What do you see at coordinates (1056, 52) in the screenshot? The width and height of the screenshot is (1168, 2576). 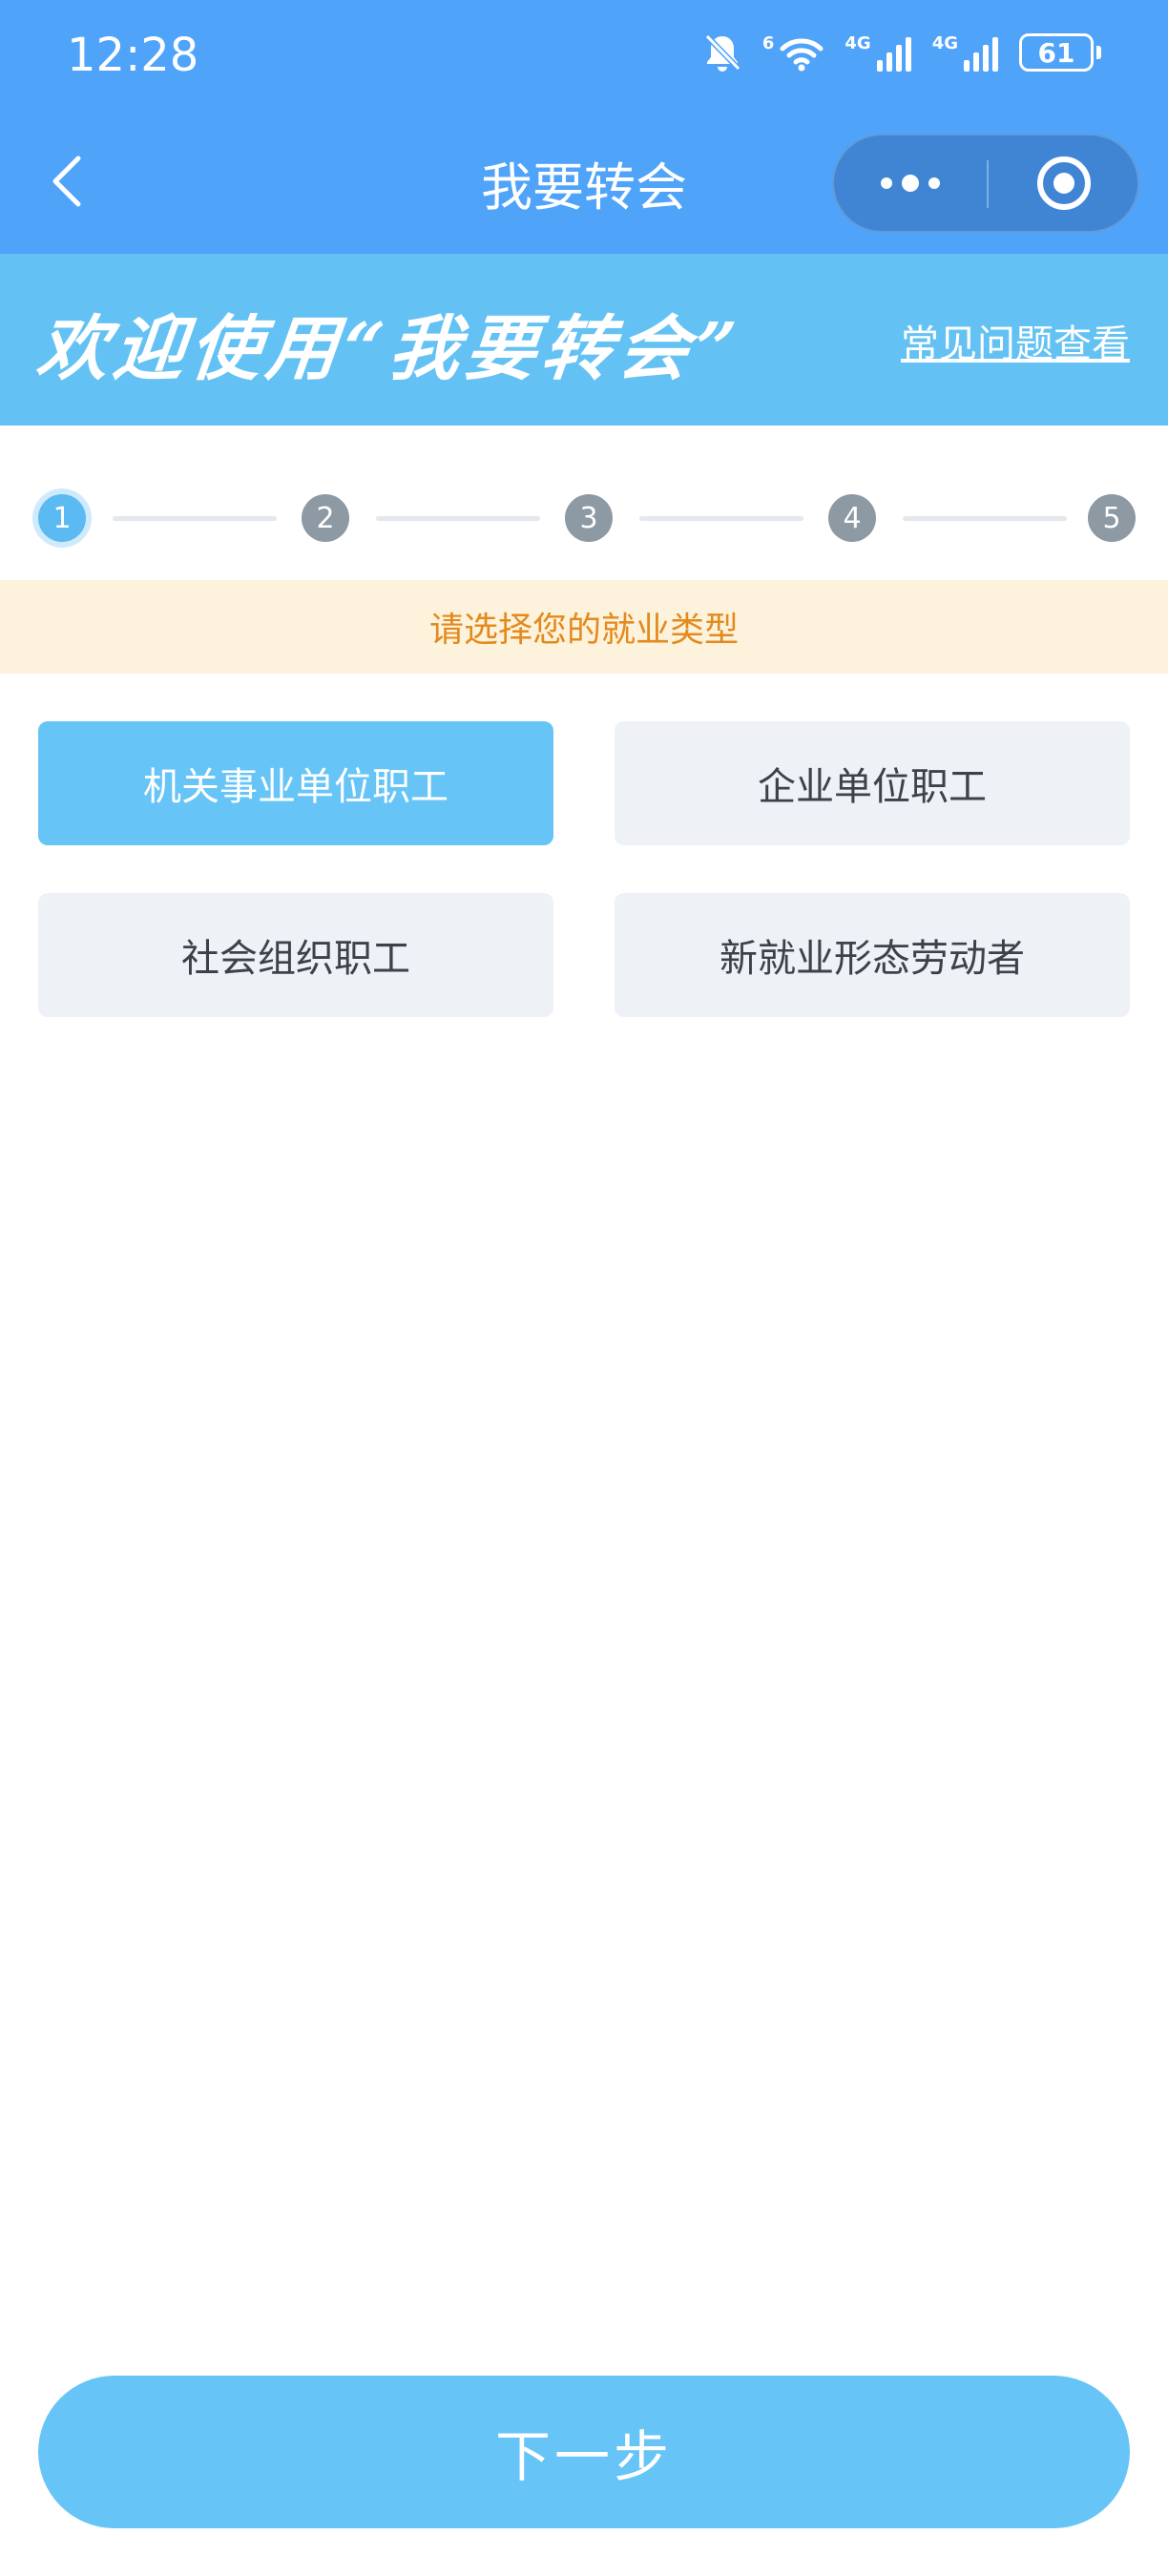 I see `battery-level: 61` at bounding box center [1056, 52].